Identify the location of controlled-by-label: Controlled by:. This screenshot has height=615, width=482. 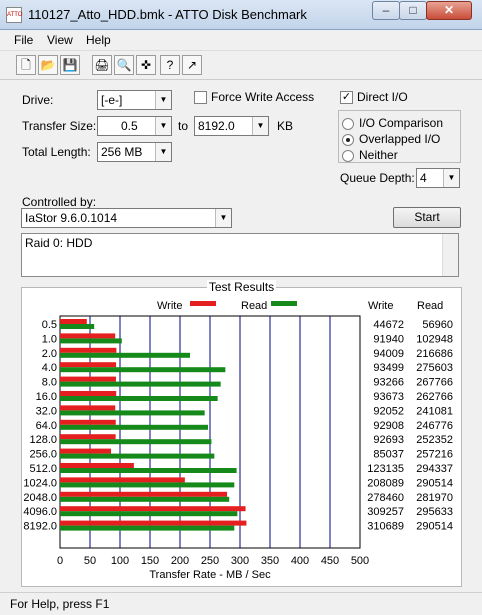
(59, 202).